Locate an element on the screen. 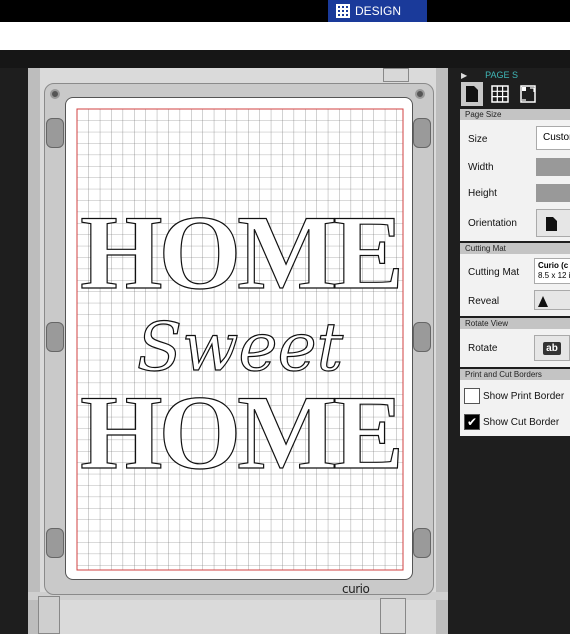 Image resolution: width=570 pixels, height=634 pixels. orientation-label: Orientation is located at coordinates (492, 223).